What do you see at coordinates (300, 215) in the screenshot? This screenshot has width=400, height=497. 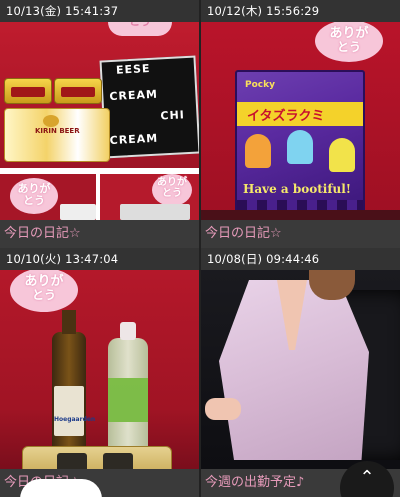 I see `table-surface` at bounding box center [300, 215].